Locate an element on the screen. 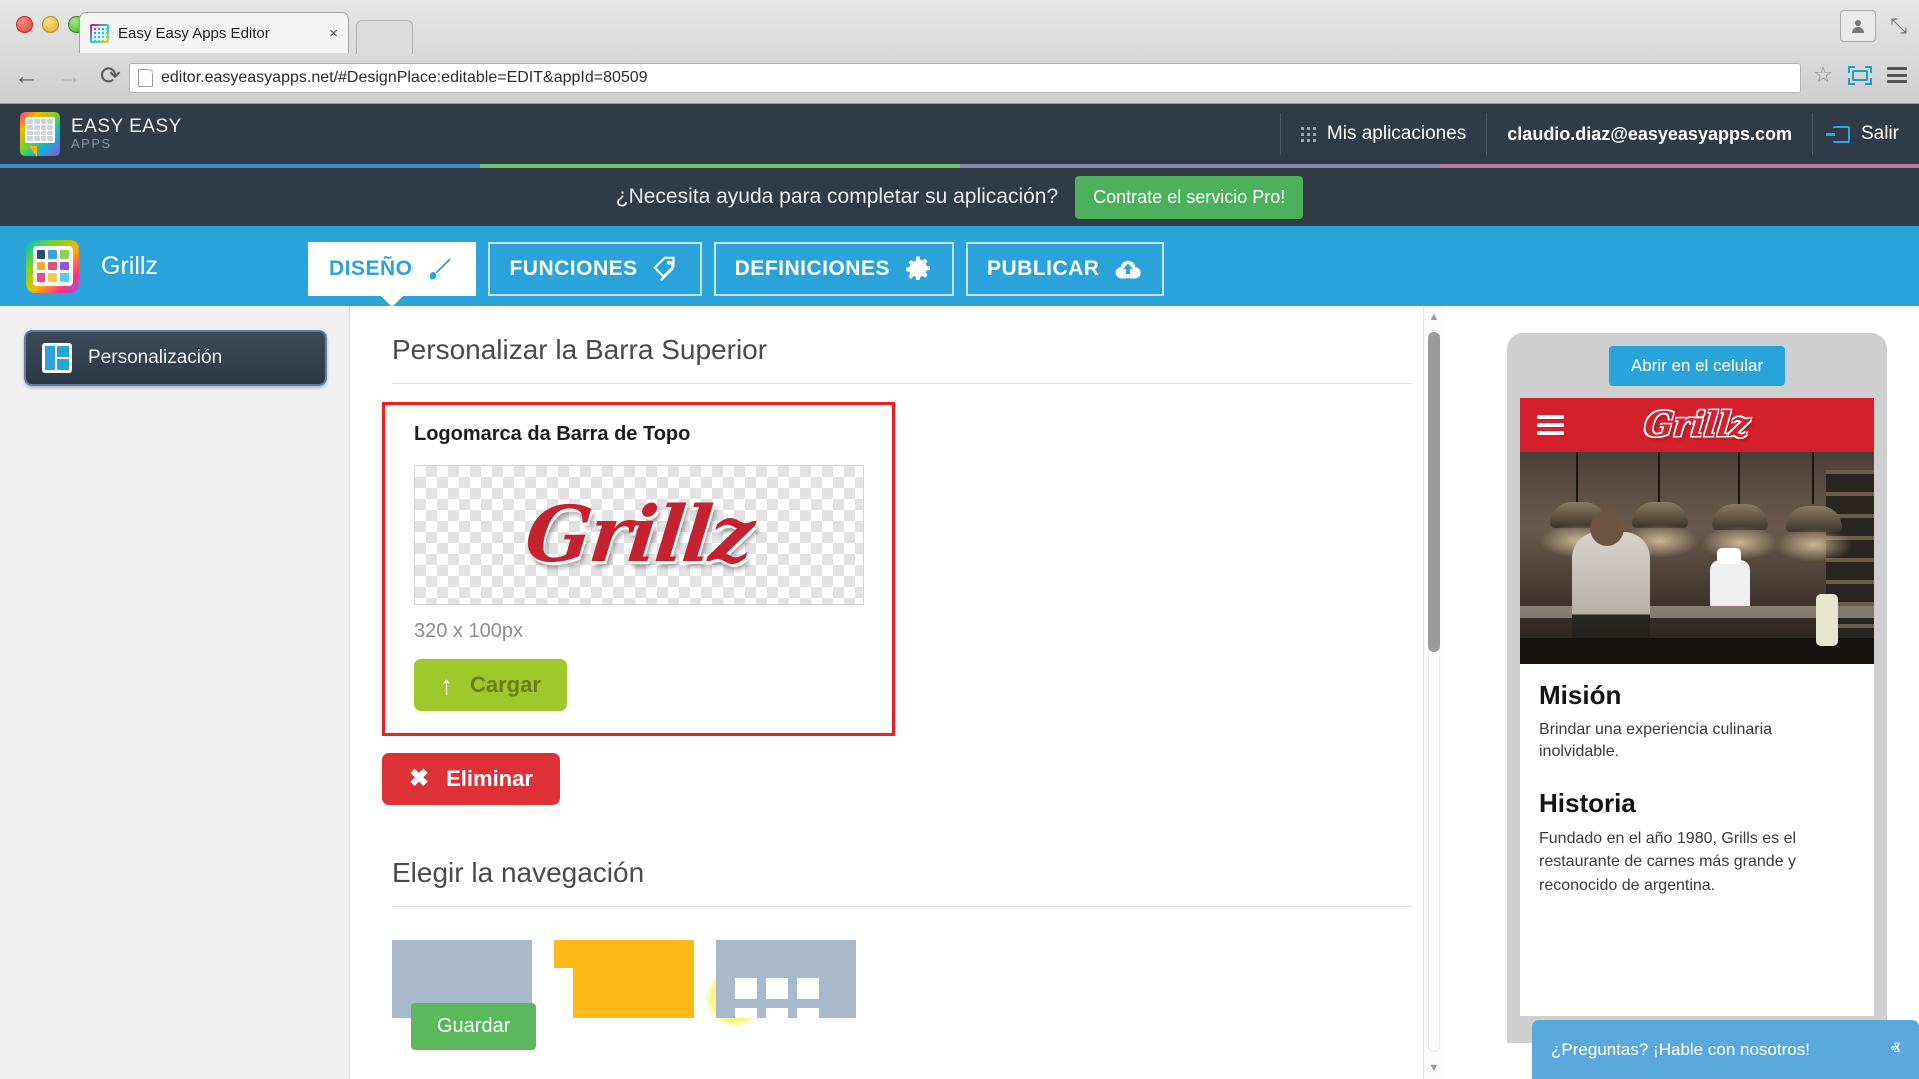 The width and height of the screenshot is (1919, 1079). easyeasy-logo: EASY EASY APPS is located at coordinates (101, 134).